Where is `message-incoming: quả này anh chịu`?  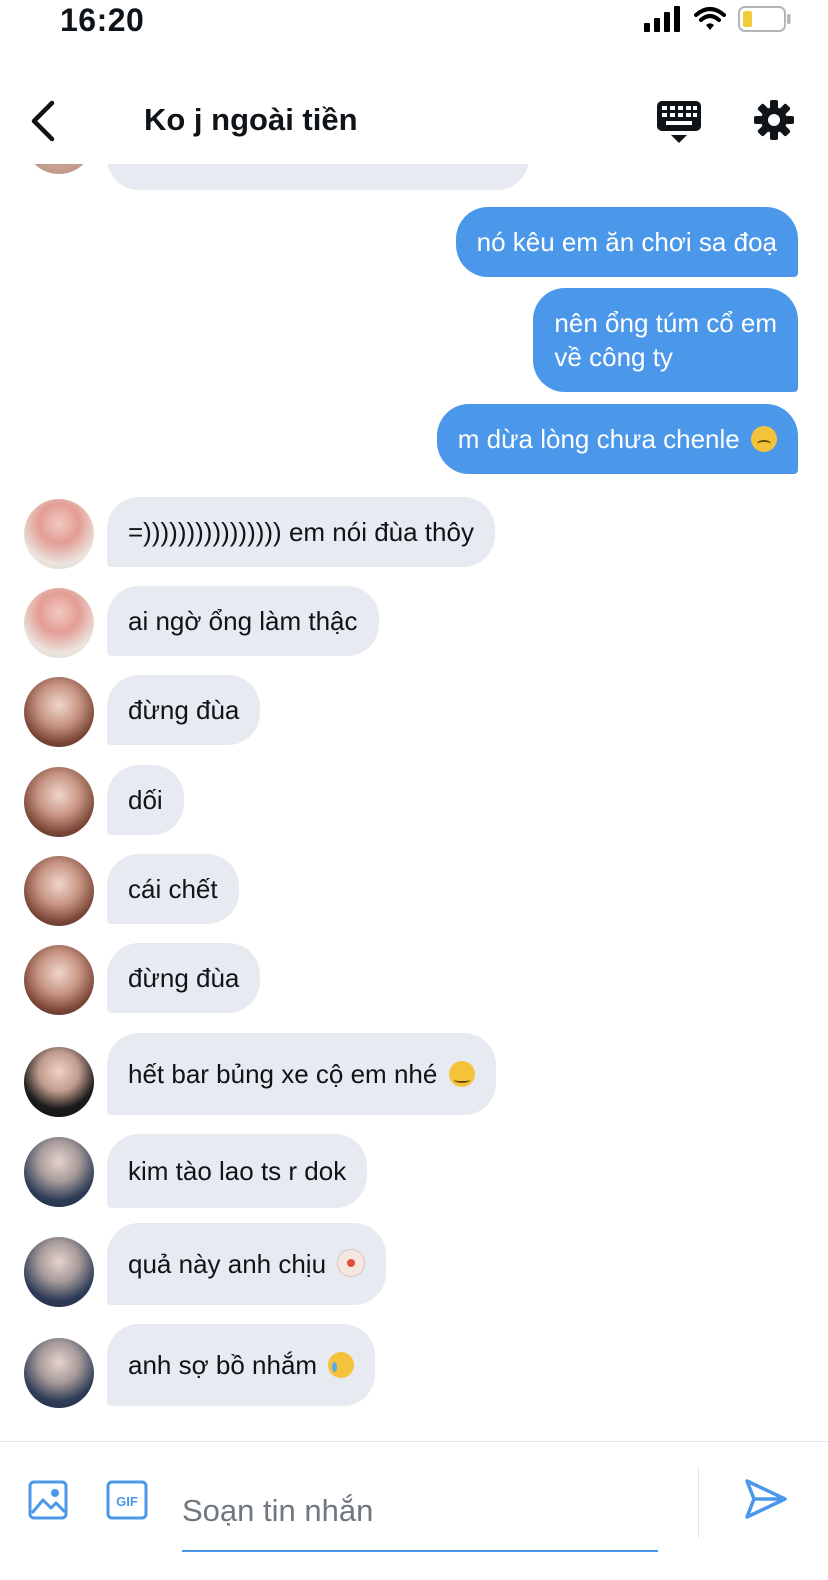
message-incoming: quả này anh chịu is located at coordinates (247, 1264).